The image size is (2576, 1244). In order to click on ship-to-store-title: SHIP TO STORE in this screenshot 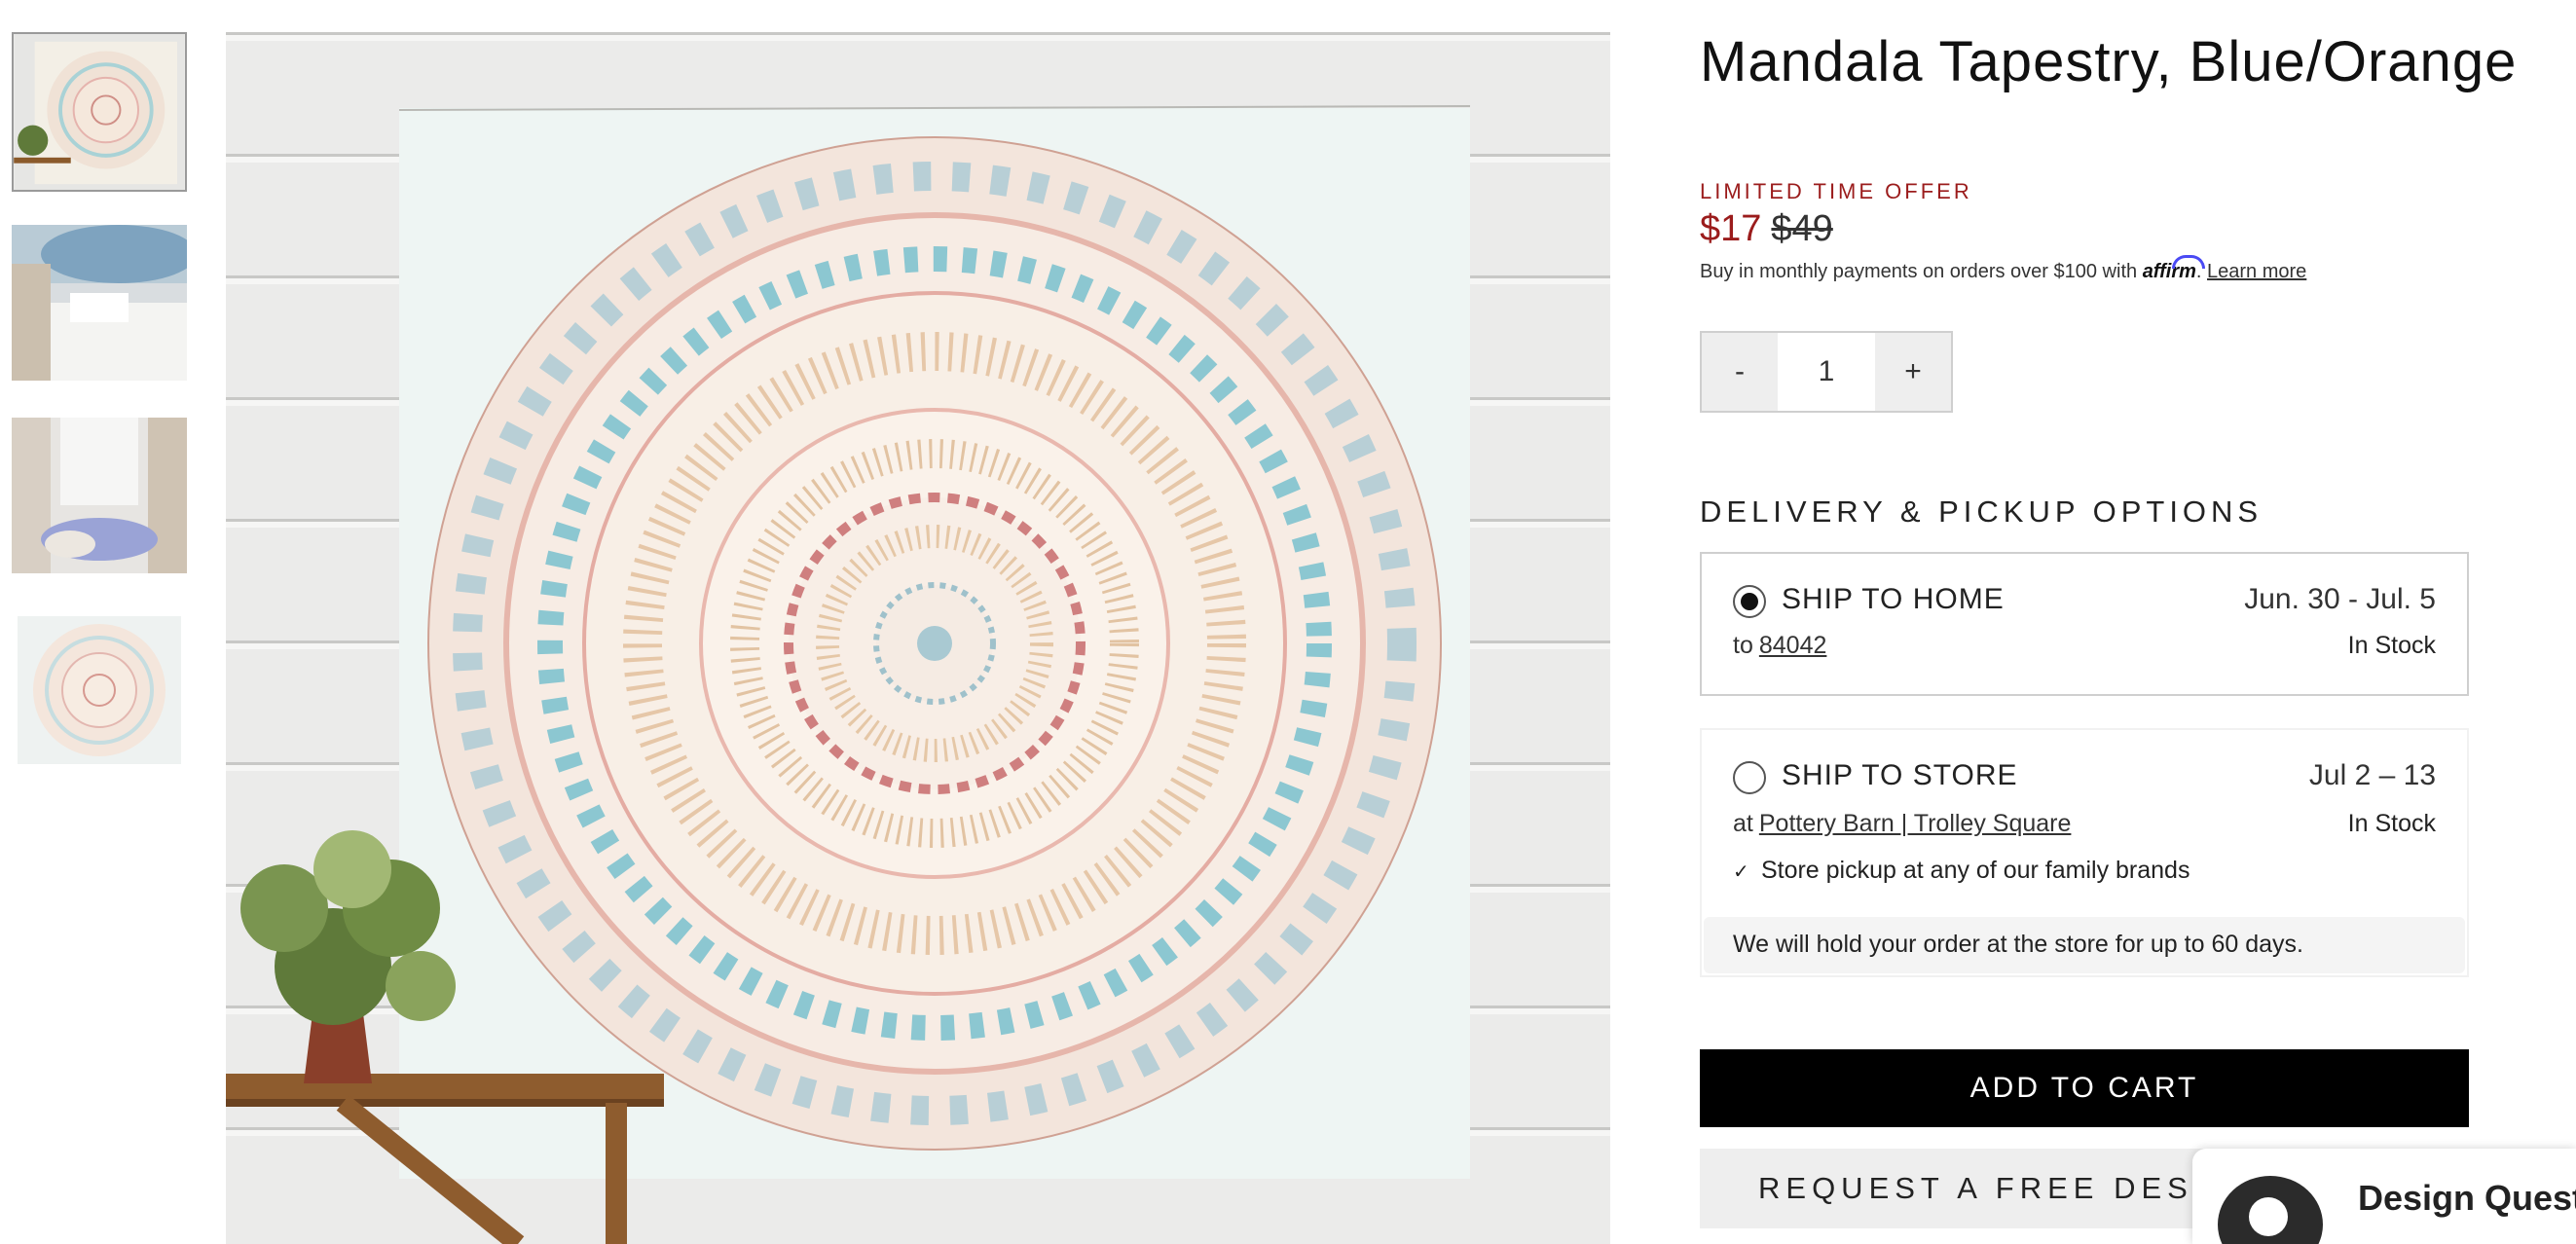, I will do `click(1900, 775)`.